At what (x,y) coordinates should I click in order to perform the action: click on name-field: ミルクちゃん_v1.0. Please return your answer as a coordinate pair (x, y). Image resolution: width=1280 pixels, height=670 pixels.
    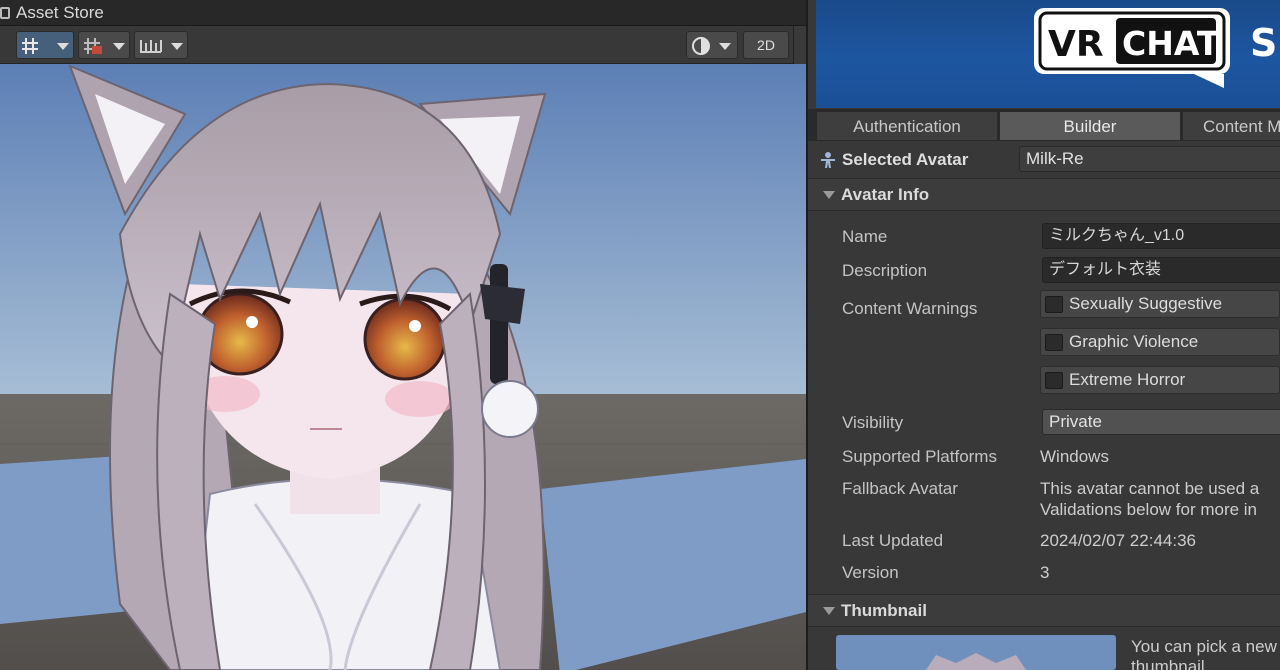
    Looking at the image, I should click on (1161, 236).